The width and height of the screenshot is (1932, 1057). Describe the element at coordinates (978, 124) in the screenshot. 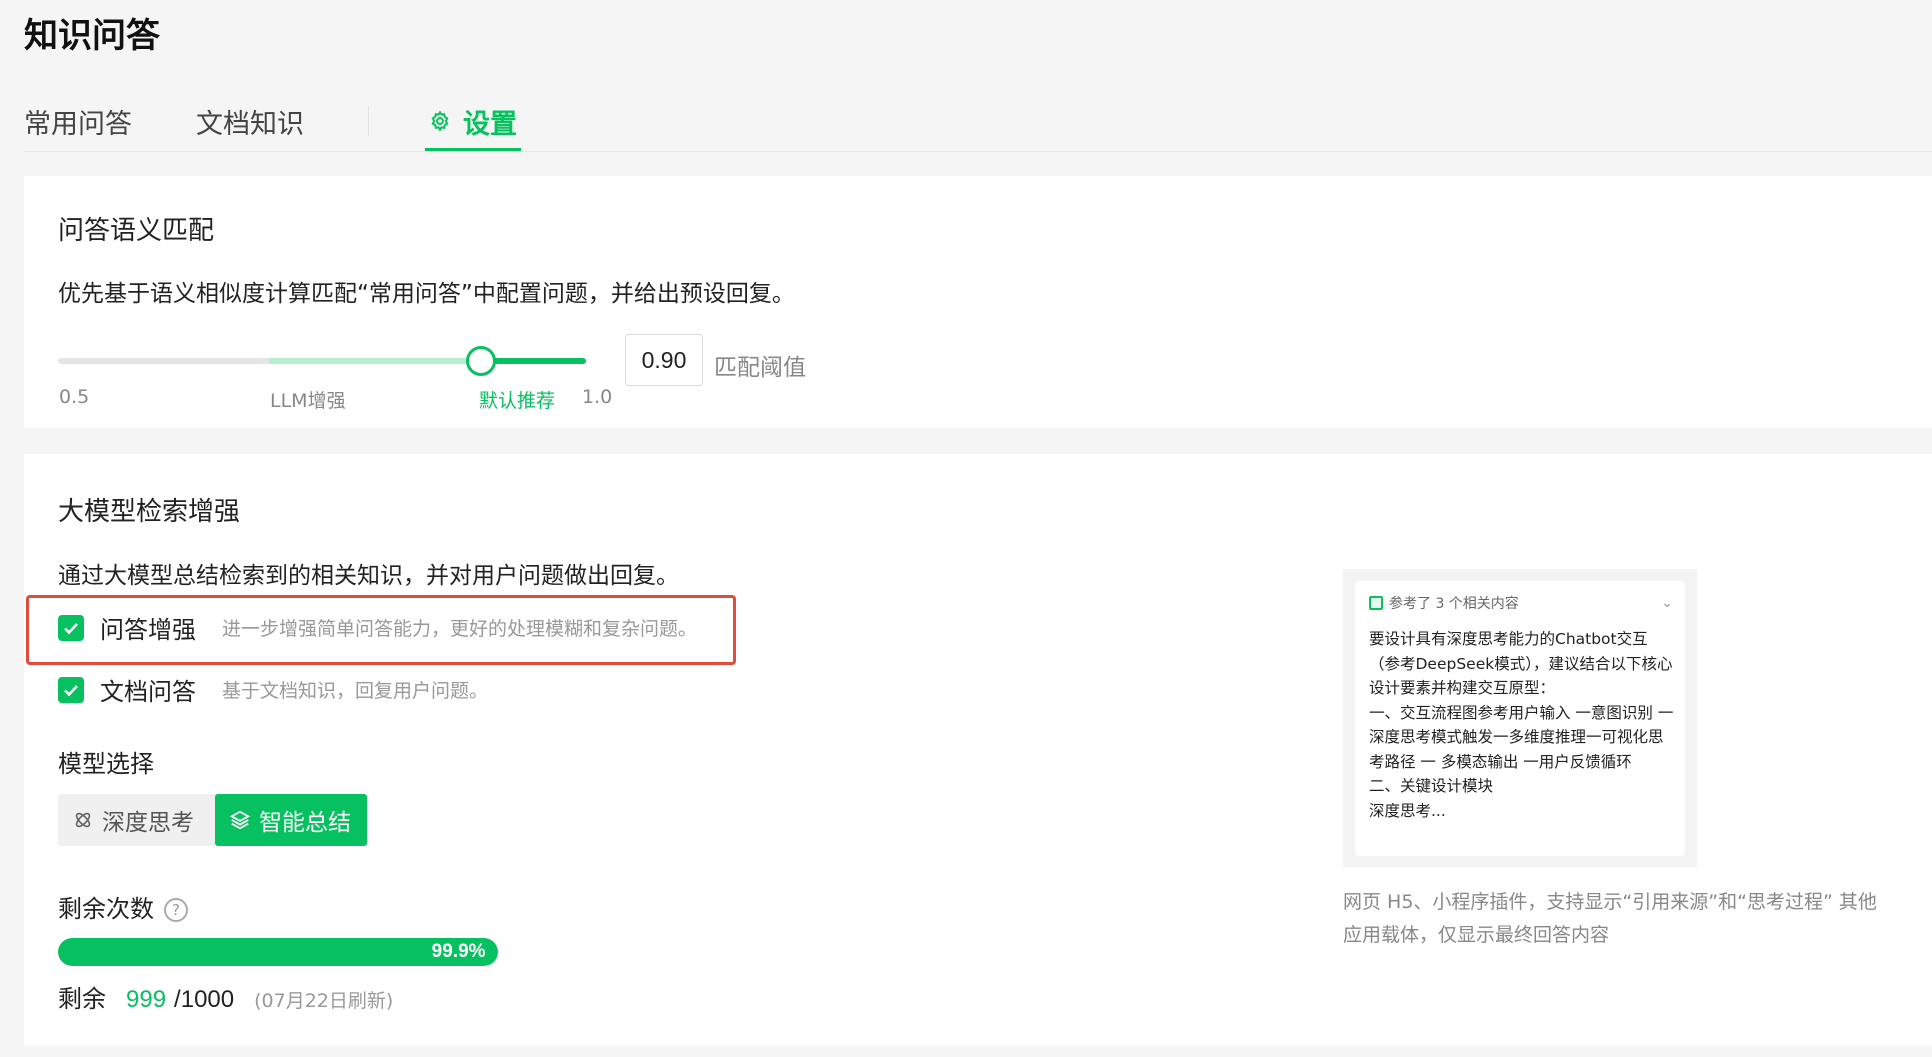

I see `tab-bar: 常用问答 文档知识 设置` at that location.